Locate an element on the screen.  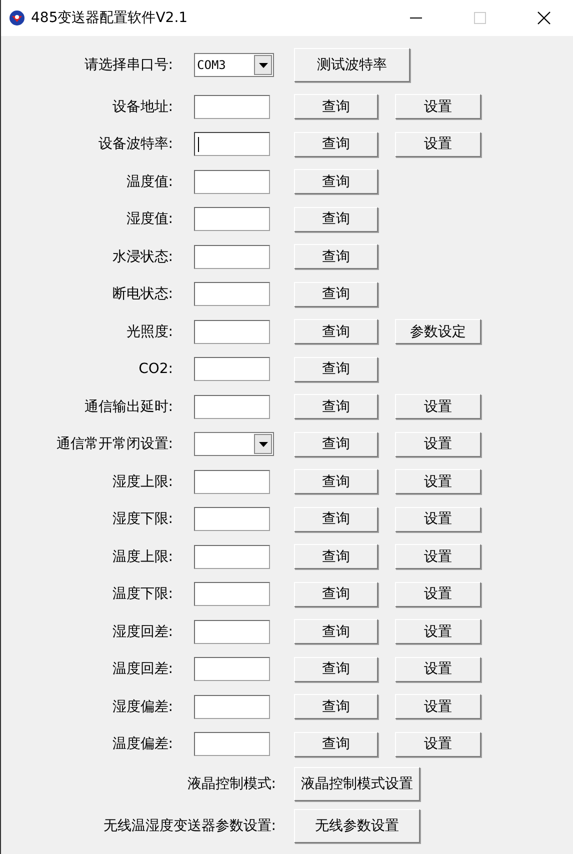
test-baud-button: 测试波特率 is located at coordinates (352, 65).